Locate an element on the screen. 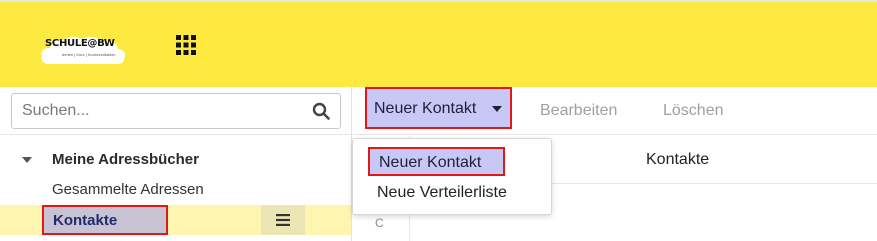 This screenshot has width=877, height=241. sidebar-item-contacts: Kontakte is located at coordinates (175, 220).